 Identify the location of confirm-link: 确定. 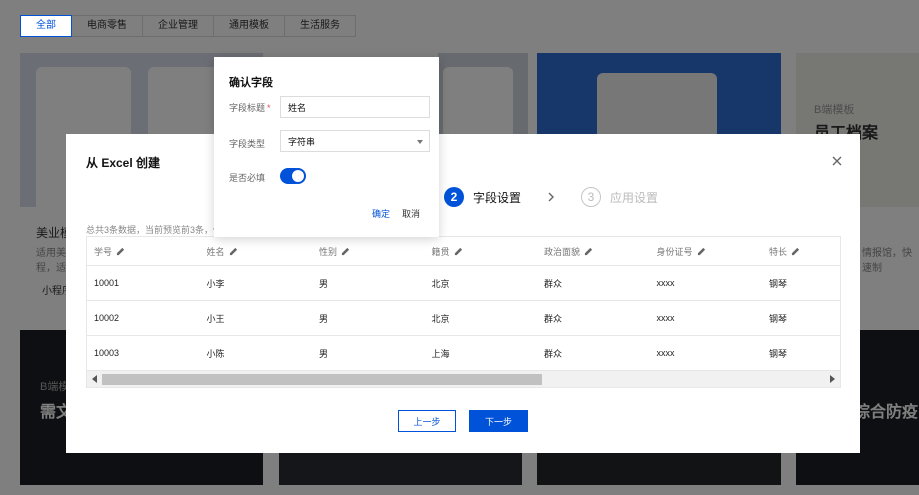
(381, 213).